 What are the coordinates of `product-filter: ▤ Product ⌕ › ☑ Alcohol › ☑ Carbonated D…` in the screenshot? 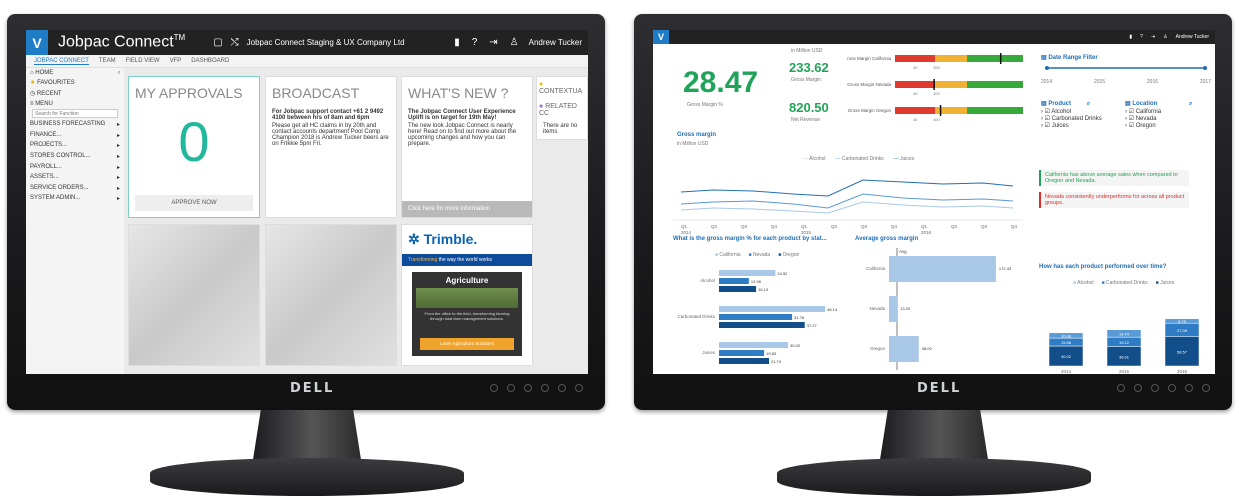 It's located at (1081, 114).